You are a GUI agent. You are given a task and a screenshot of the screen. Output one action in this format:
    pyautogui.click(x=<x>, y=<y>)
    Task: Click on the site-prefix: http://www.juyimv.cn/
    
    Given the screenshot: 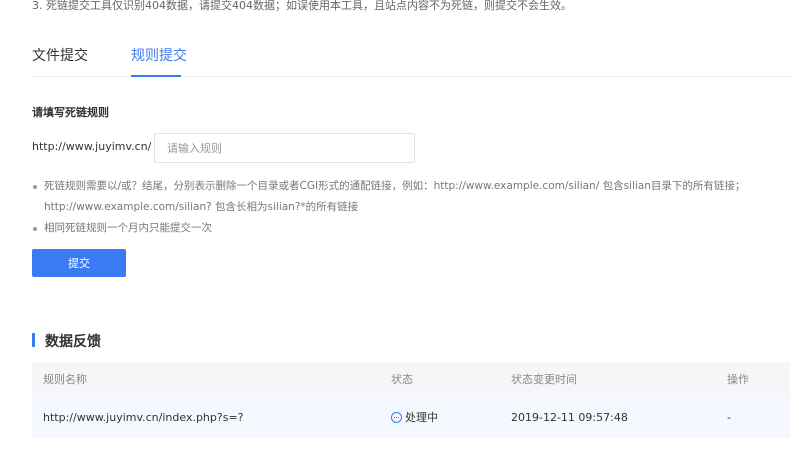 What is the action you would take?
    pyautogui.click(x=92, y=146)
    